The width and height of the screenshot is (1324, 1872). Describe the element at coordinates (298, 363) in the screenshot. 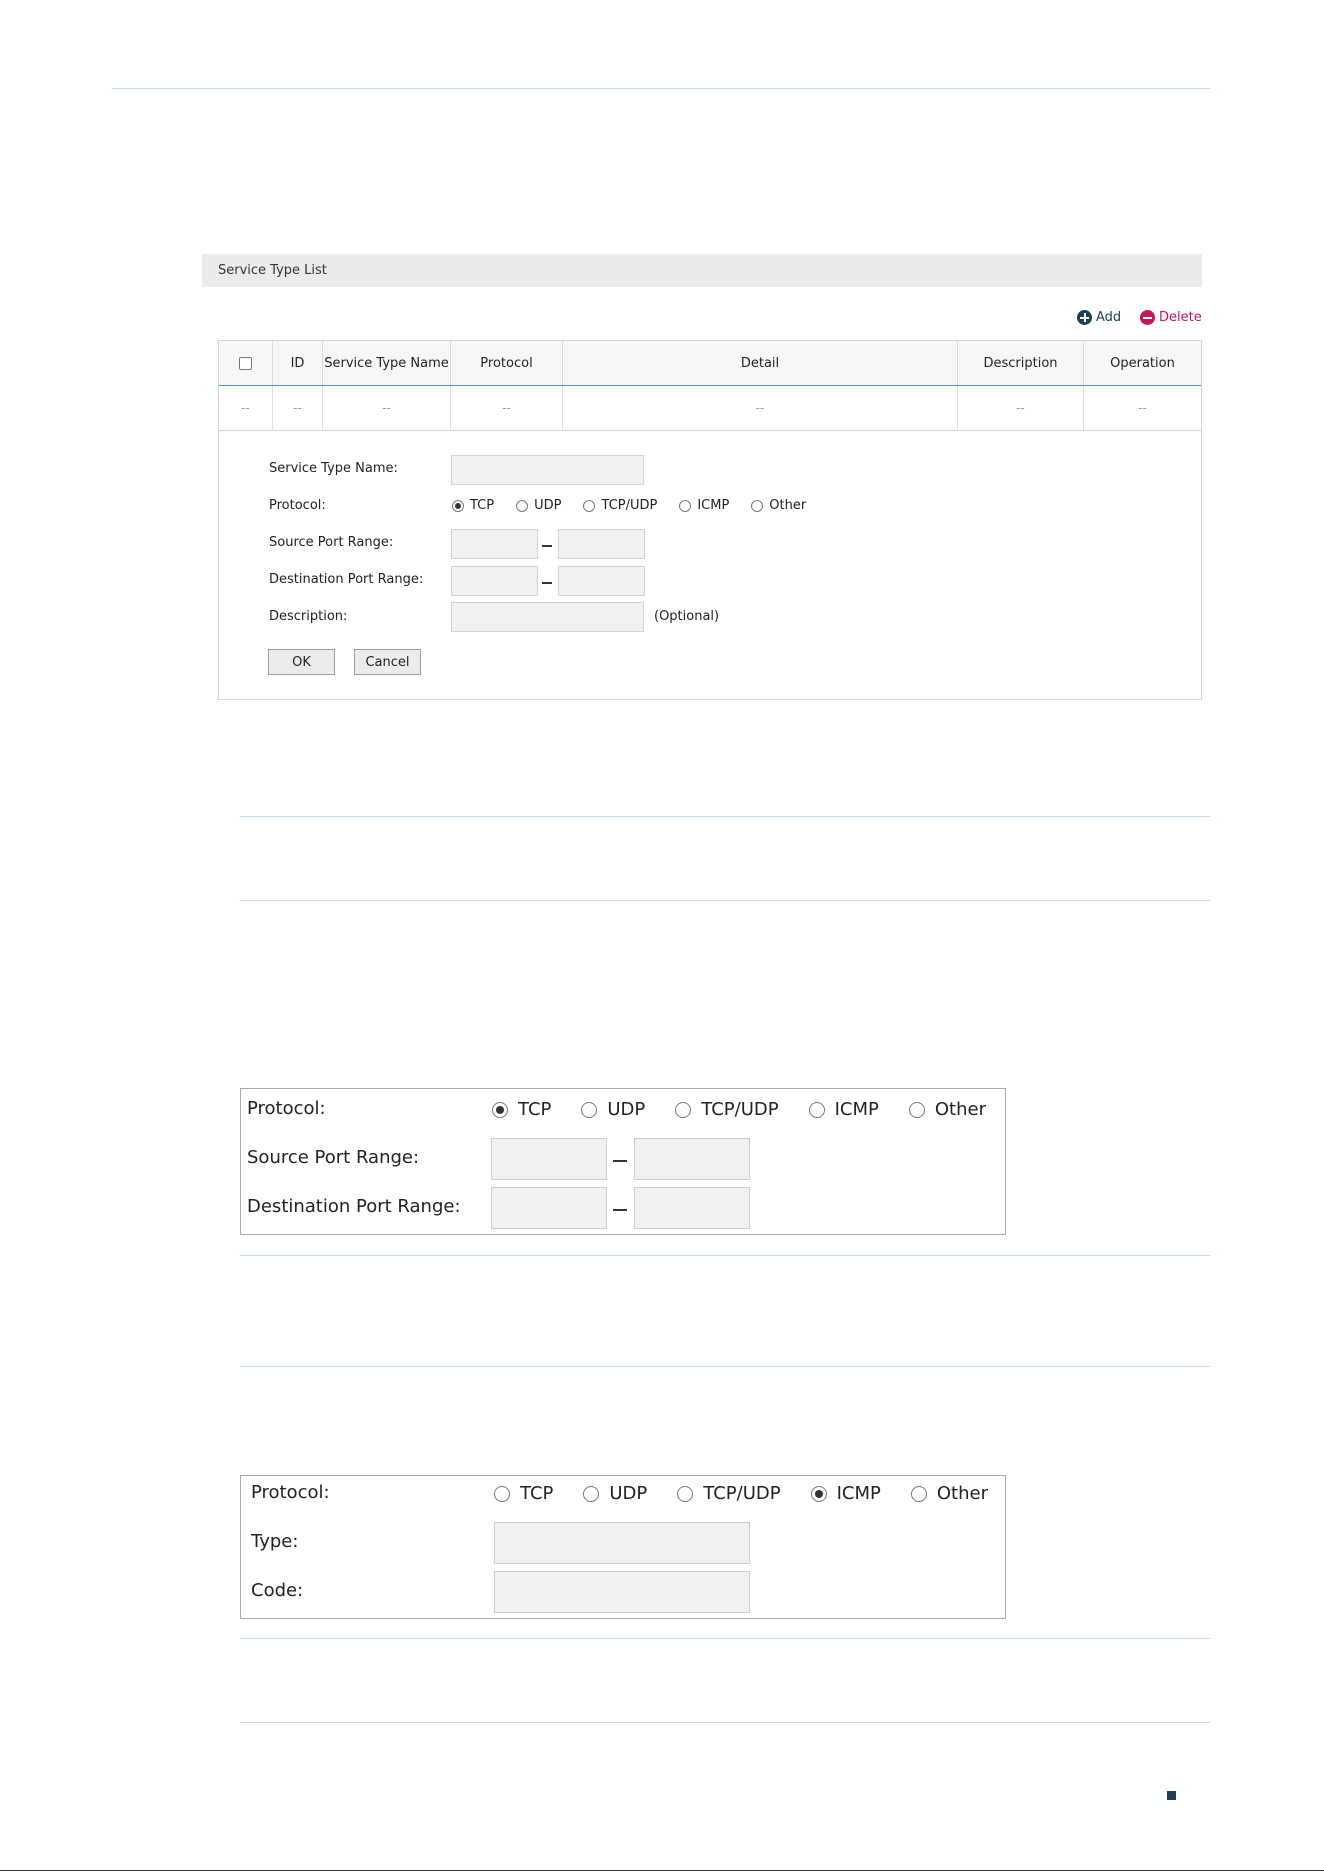

I see `column-header: ID` at that location.